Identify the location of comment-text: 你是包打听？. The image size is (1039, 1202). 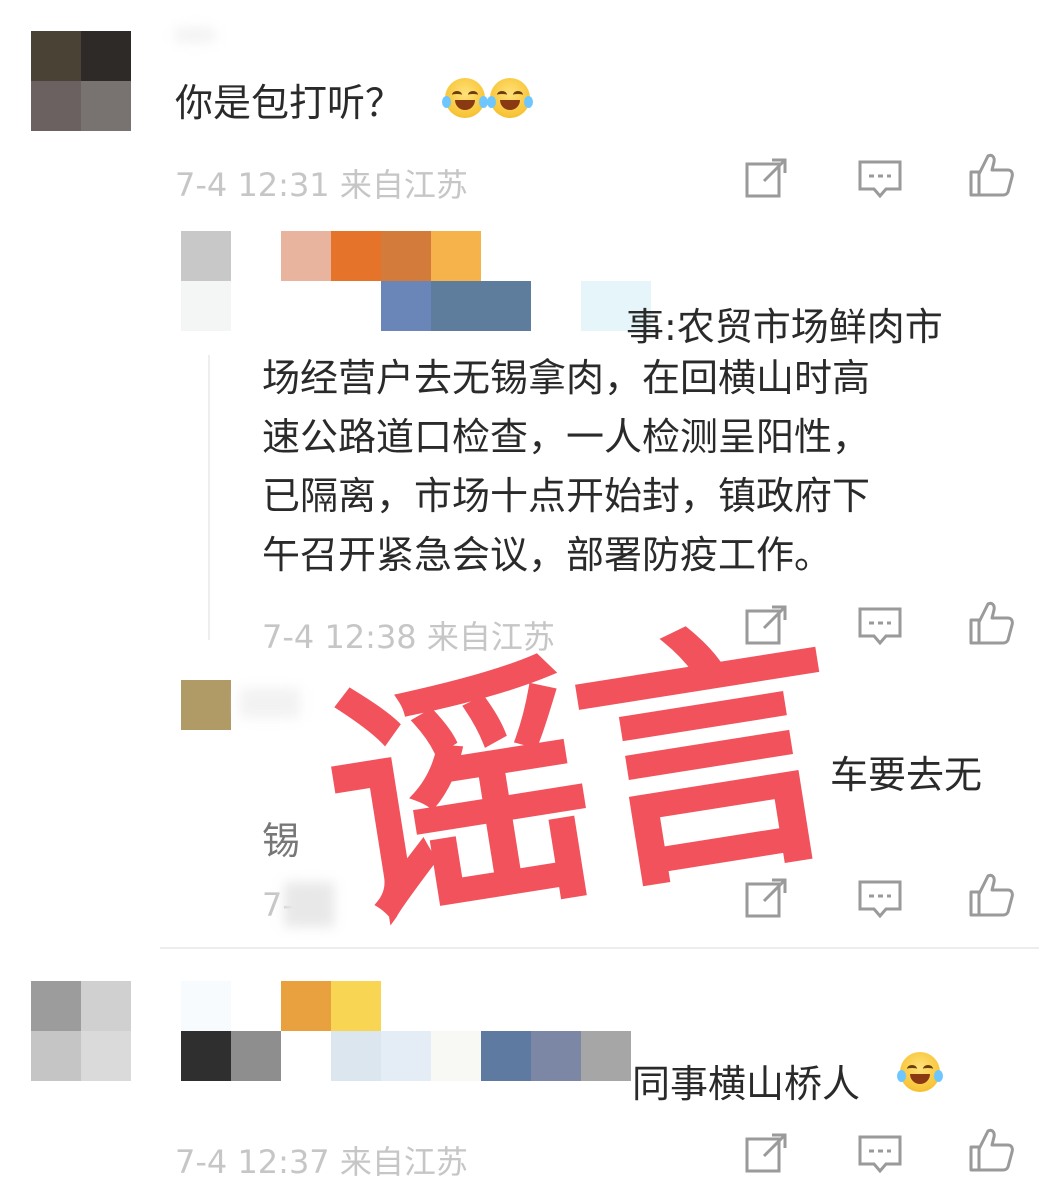
(289, 103).